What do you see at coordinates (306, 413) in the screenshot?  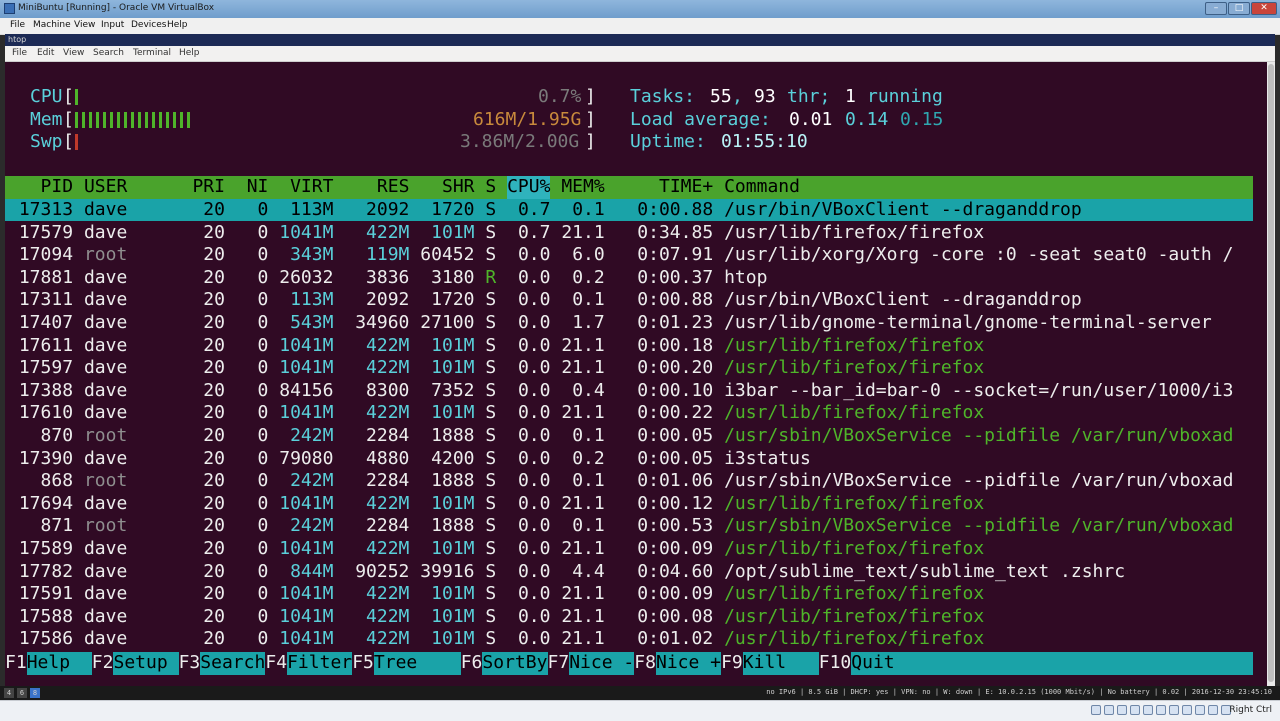 I see `cell-virt: 1041M` at bounding box center [306, 413].